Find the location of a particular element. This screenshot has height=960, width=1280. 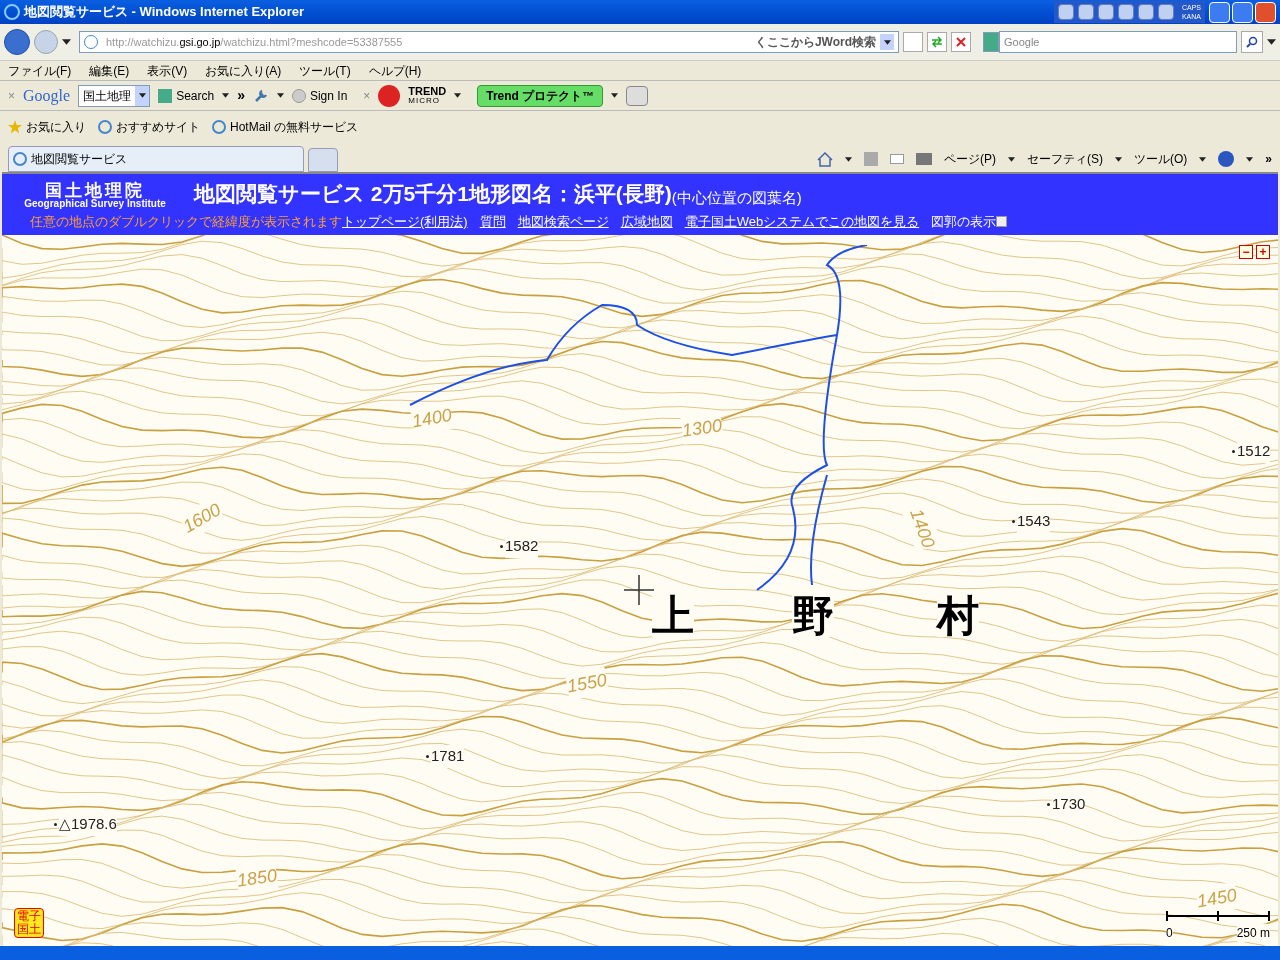

google-search-select: 国土地理 is located at coordinates (114, 95).